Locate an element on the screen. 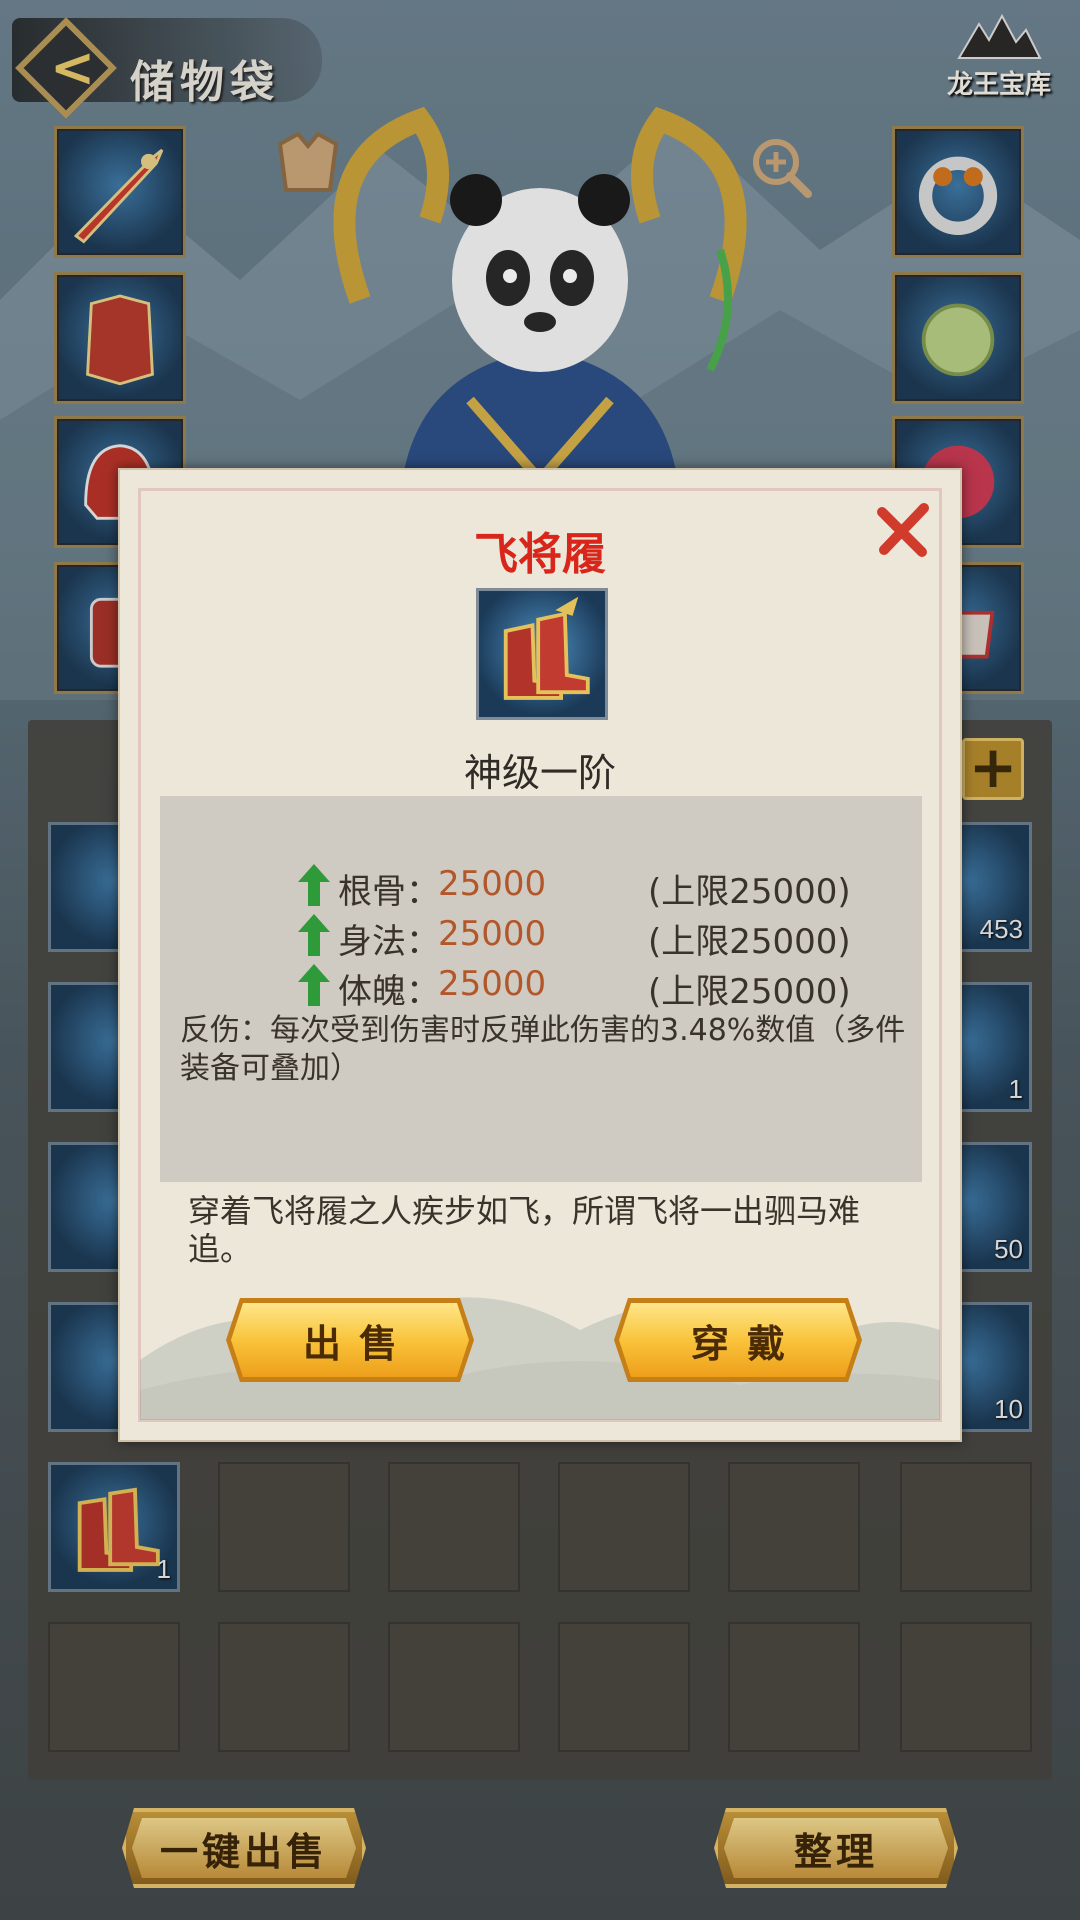 This screenshot has width=1080, height=1920. stat-row: 根骨： 25000 (上限25000) is located at coordinates (541, 886).